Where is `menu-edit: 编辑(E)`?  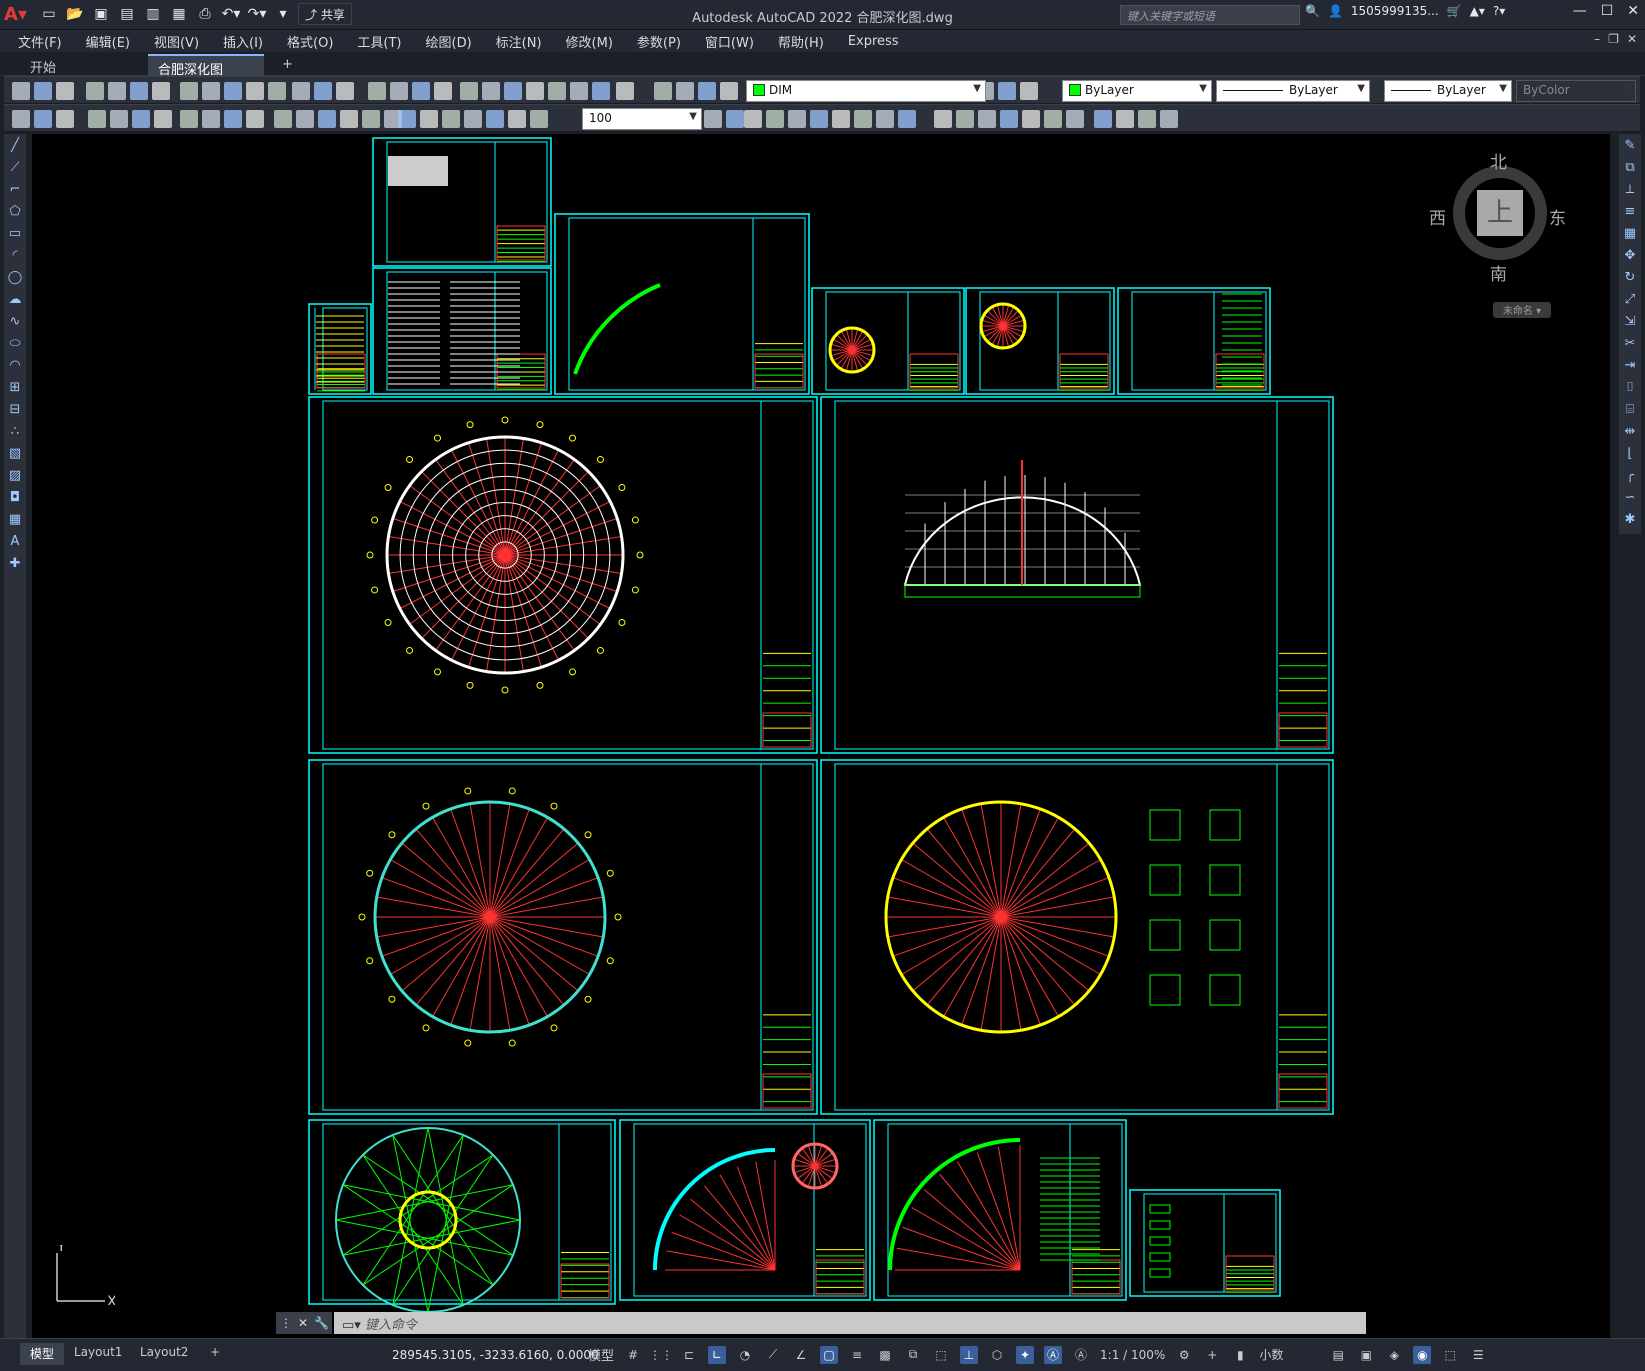
menu-edit: 编辑(E) is located at coordinates (108, 41).